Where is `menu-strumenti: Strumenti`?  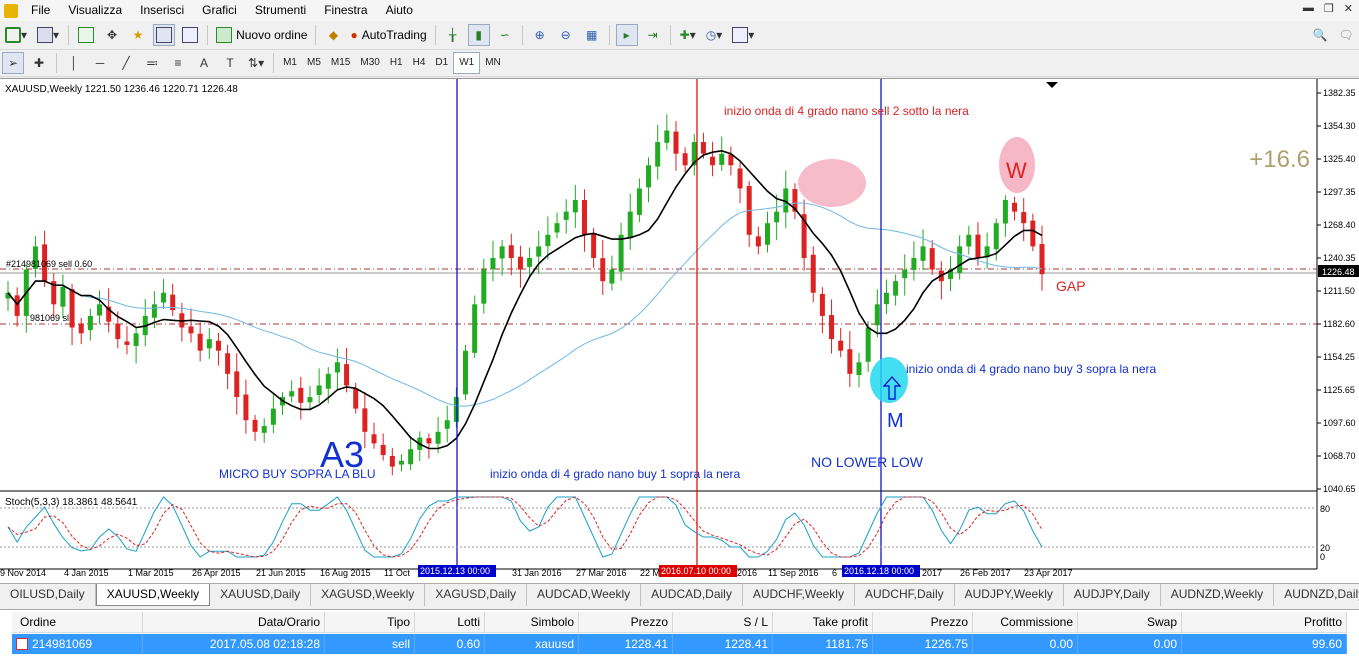 menu-strumenti: Strumenti is located at coordinates (280, 10).